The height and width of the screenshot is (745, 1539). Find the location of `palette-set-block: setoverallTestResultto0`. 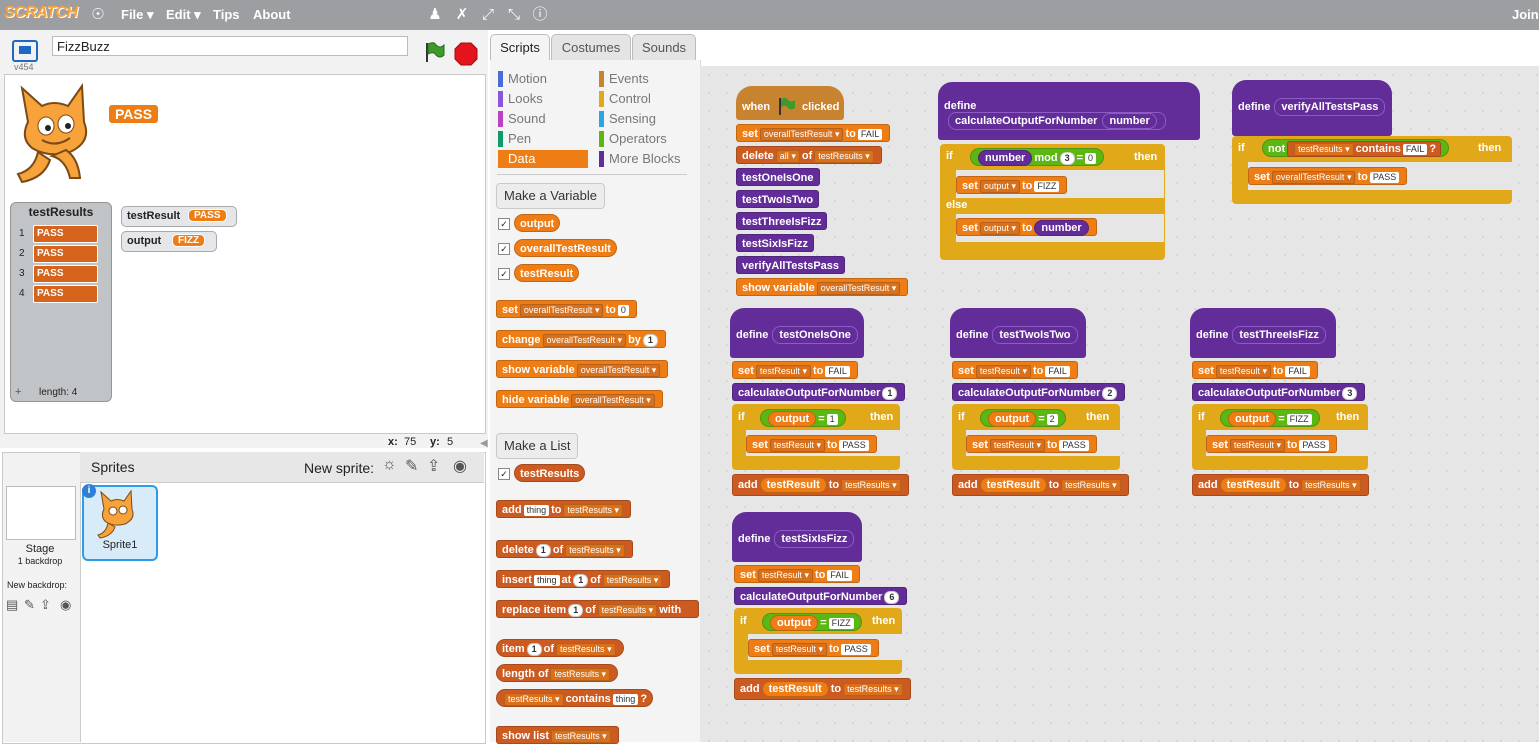

palette-set-block: setoverallTestResultto0 is located at coordinates (566, 309).